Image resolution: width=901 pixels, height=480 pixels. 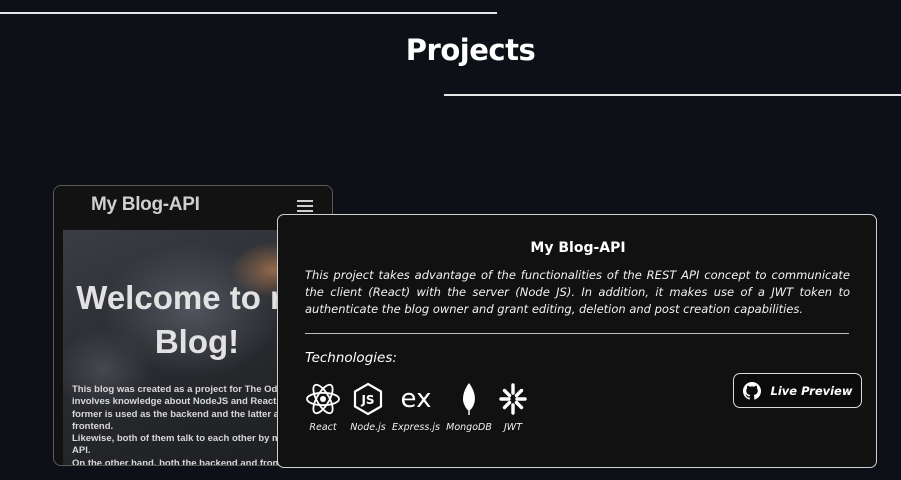 I want to click on top-divider-line, so click(x=248, y=13).